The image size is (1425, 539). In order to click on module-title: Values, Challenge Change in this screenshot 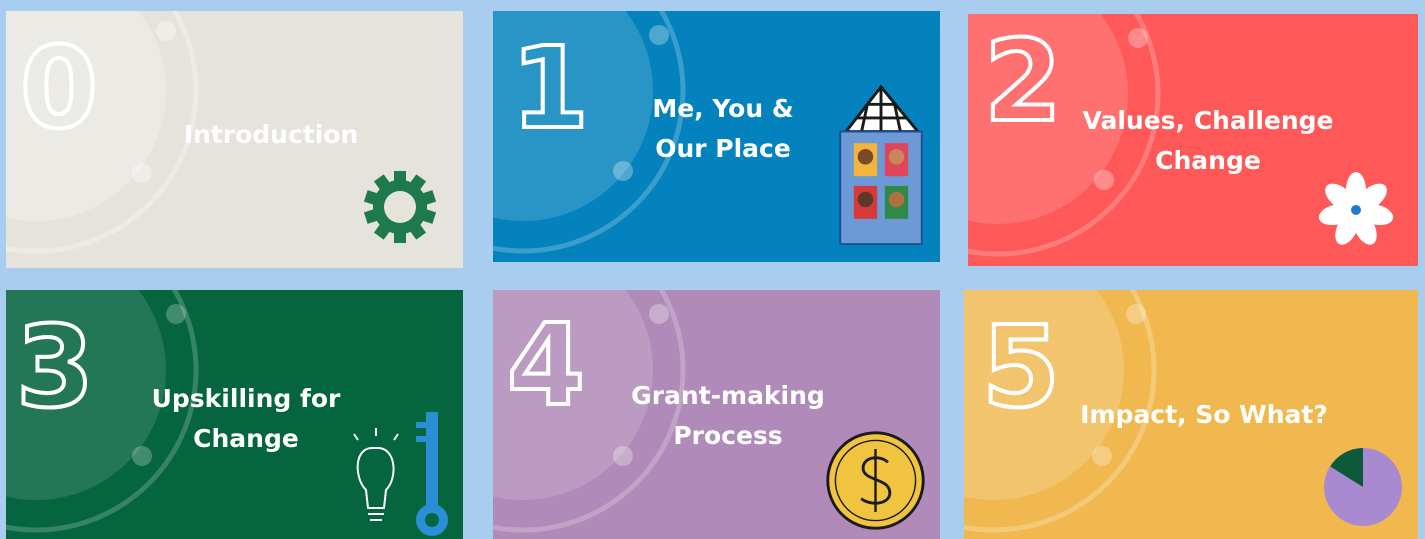, I will do `click(1208, 141)`.